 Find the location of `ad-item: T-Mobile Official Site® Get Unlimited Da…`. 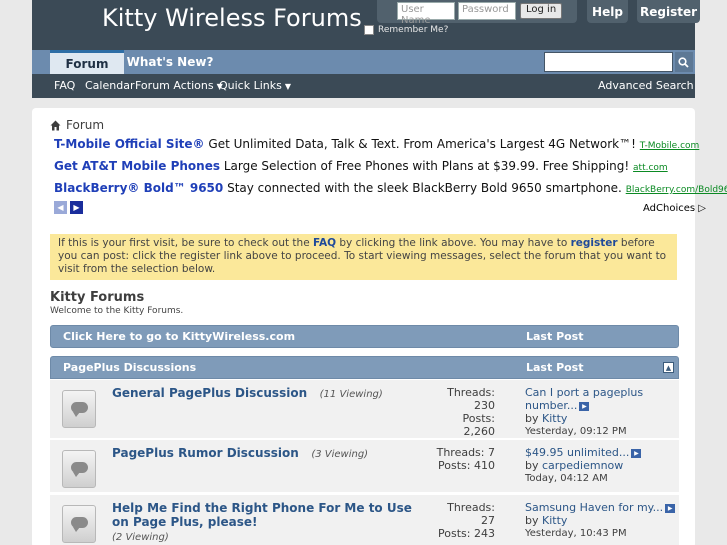

ad-item: T-Mobile Official Site® Get Unlimited Da… is located at coordinates (376, 144).